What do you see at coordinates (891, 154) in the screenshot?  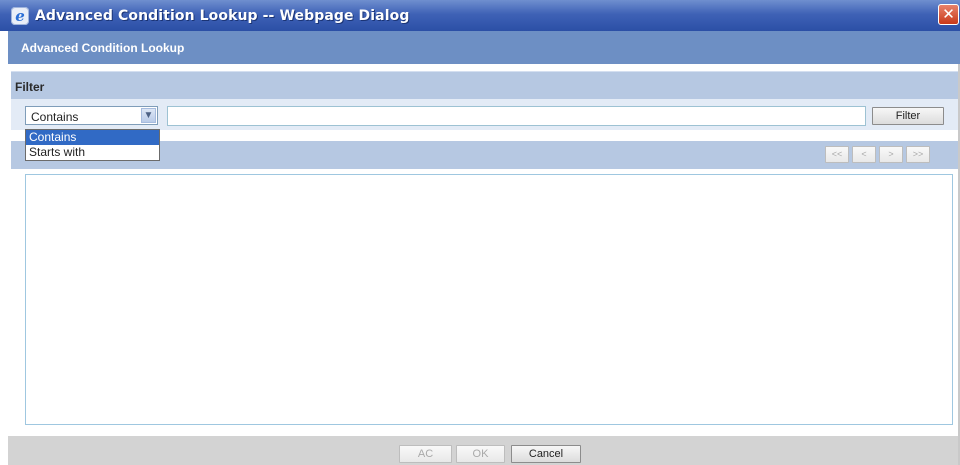 I see `next-page-button: >` at bounding box center [891, 154].